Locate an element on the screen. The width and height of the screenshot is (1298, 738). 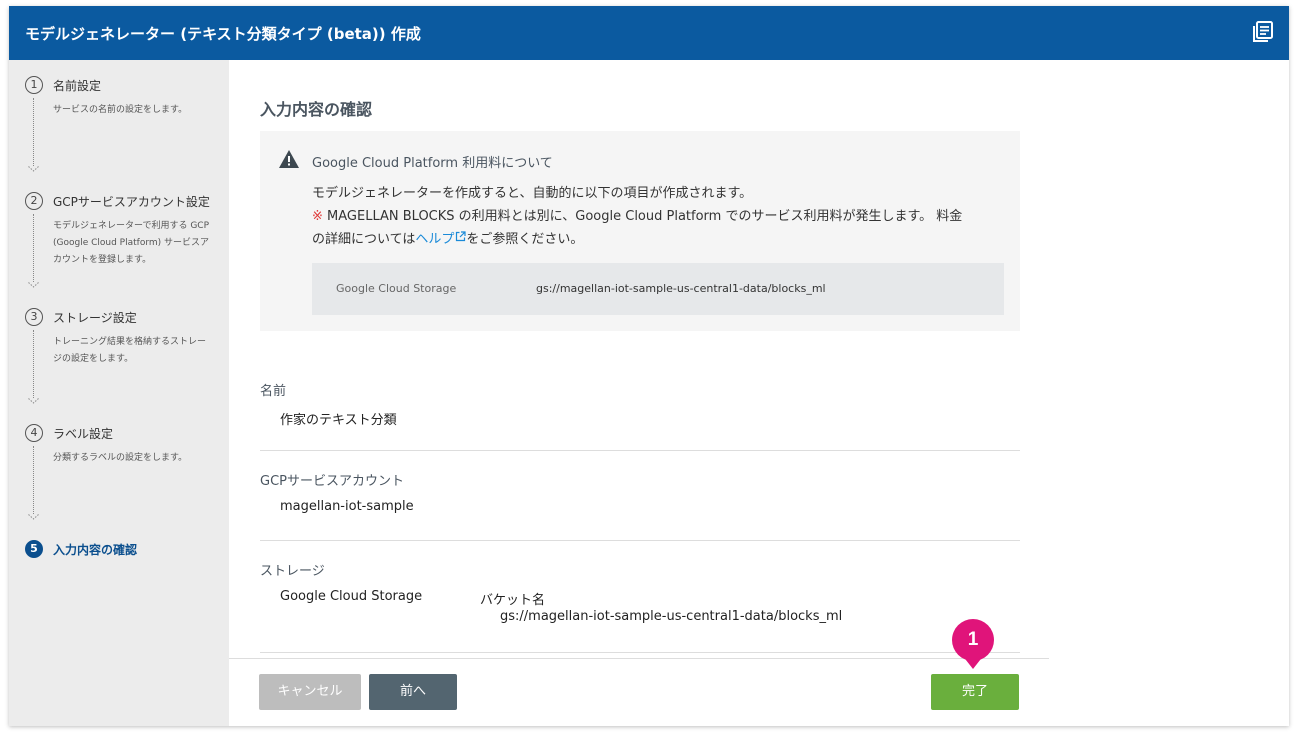
notice-title: Google Cloud Platform 利用料について is located at coordinates (432, 163).